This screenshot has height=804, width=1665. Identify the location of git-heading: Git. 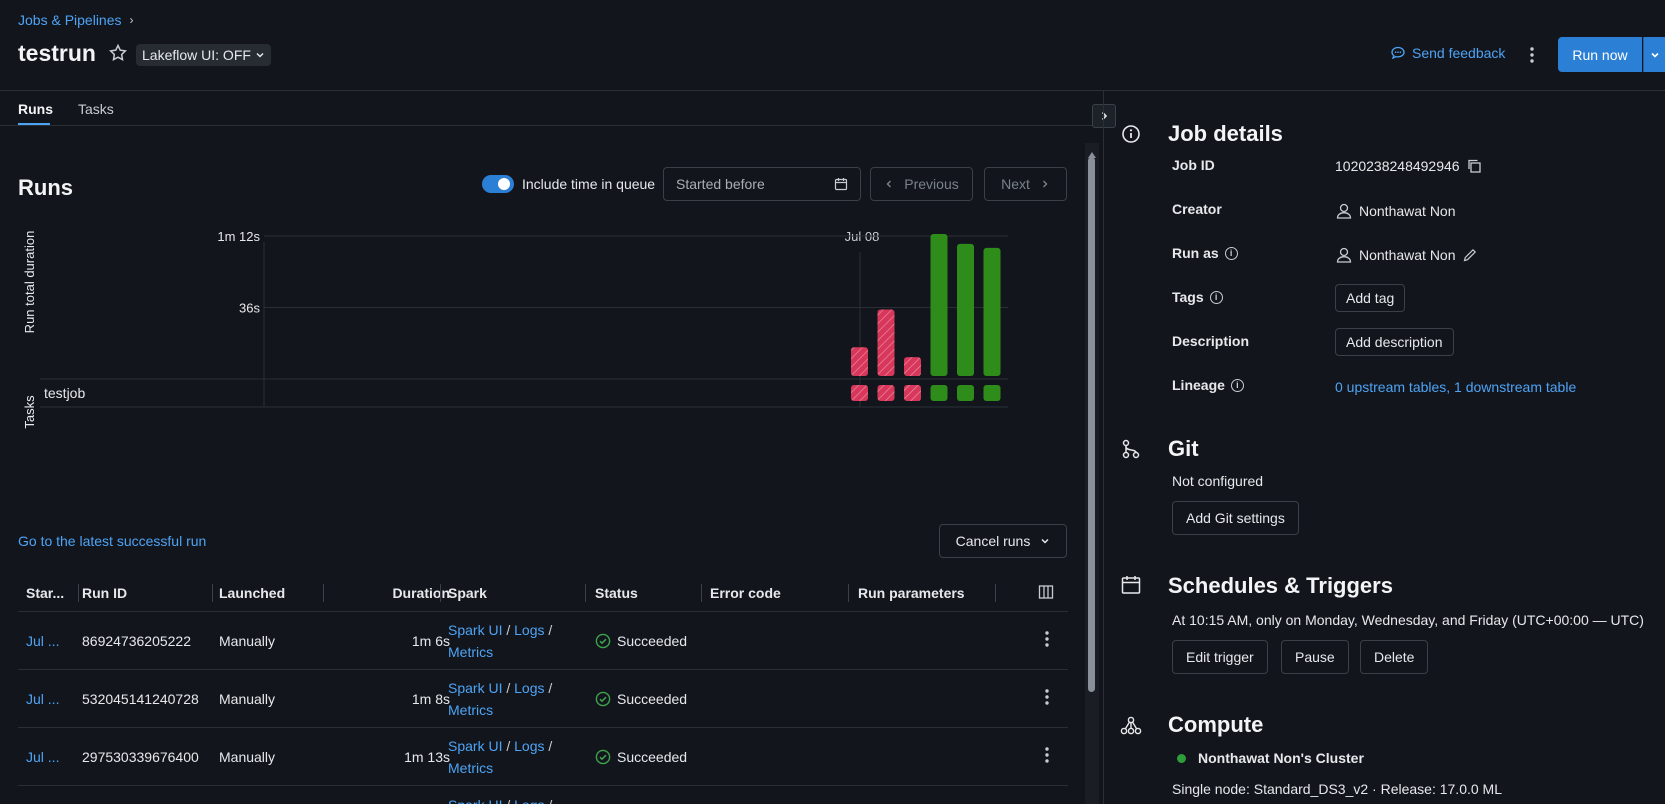
(1183, 448).